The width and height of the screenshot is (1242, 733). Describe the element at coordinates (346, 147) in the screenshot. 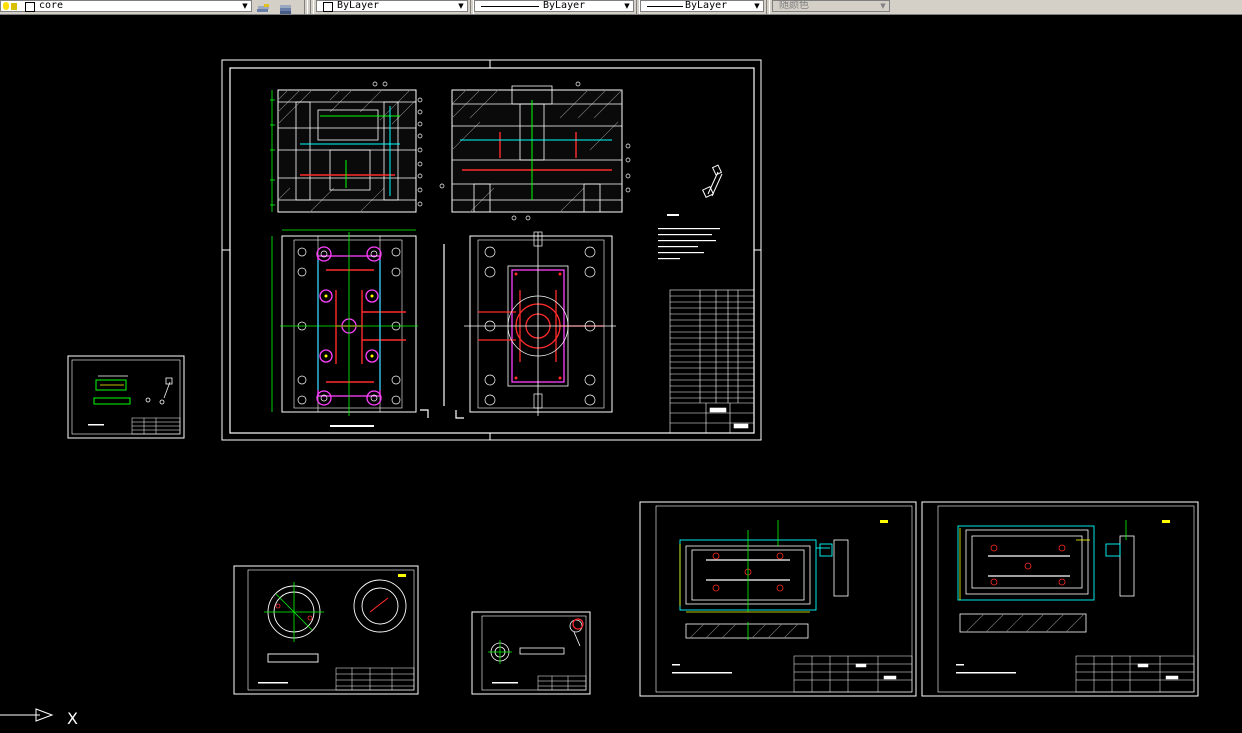

I see `section-view-left` at that location.